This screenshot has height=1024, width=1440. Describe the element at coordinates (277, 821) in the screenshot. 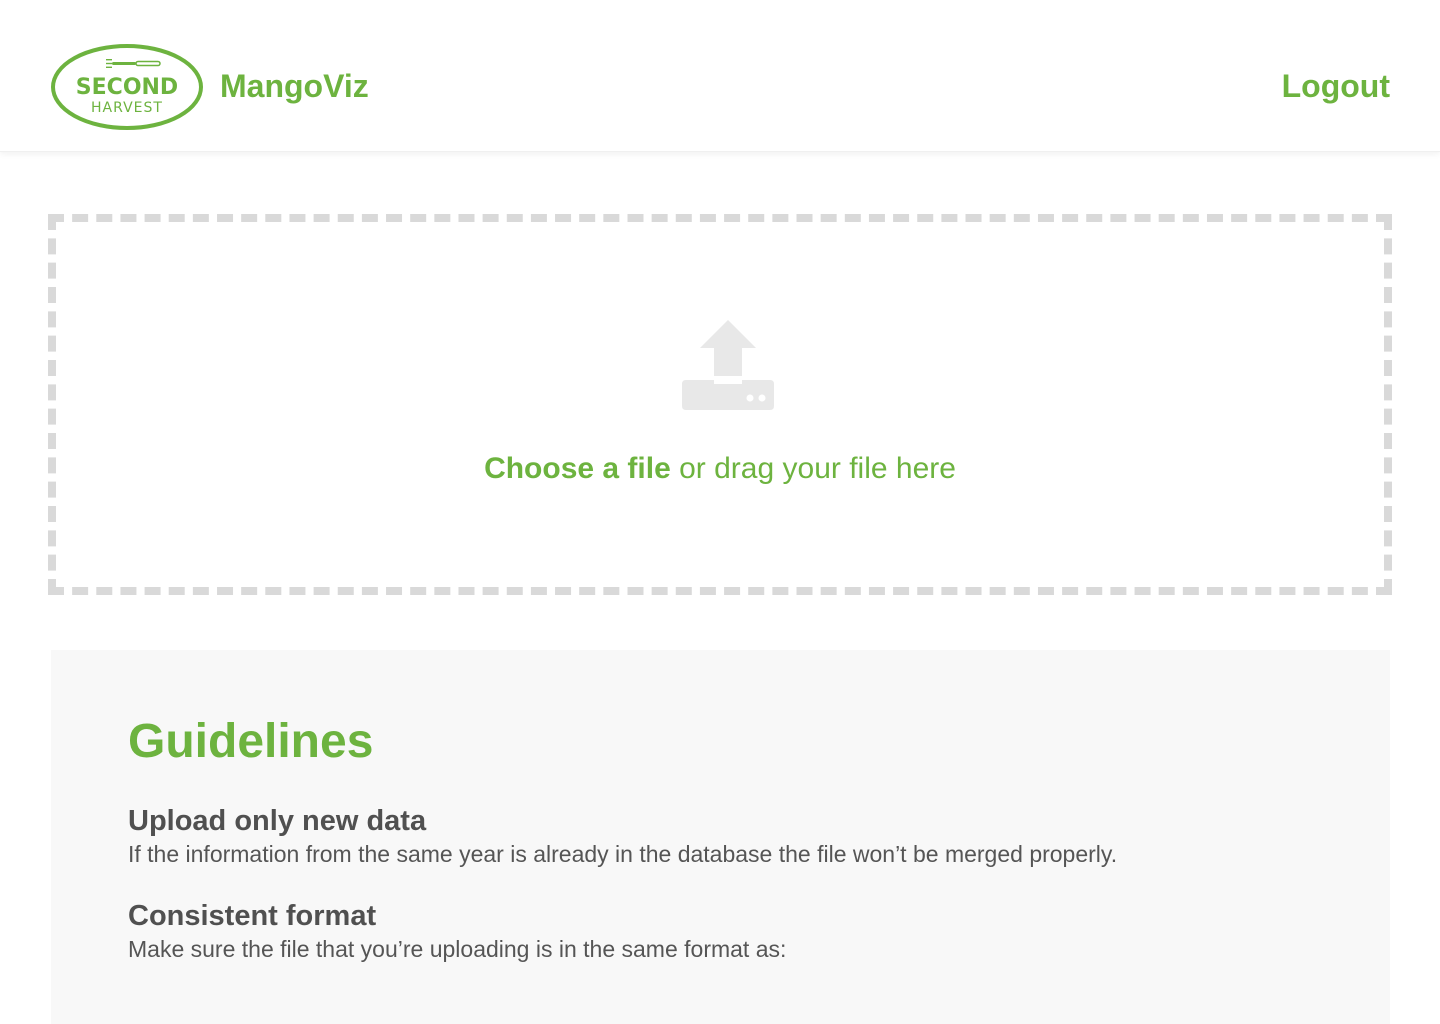

I see `guideline-heading: Upload only new data` at that location.